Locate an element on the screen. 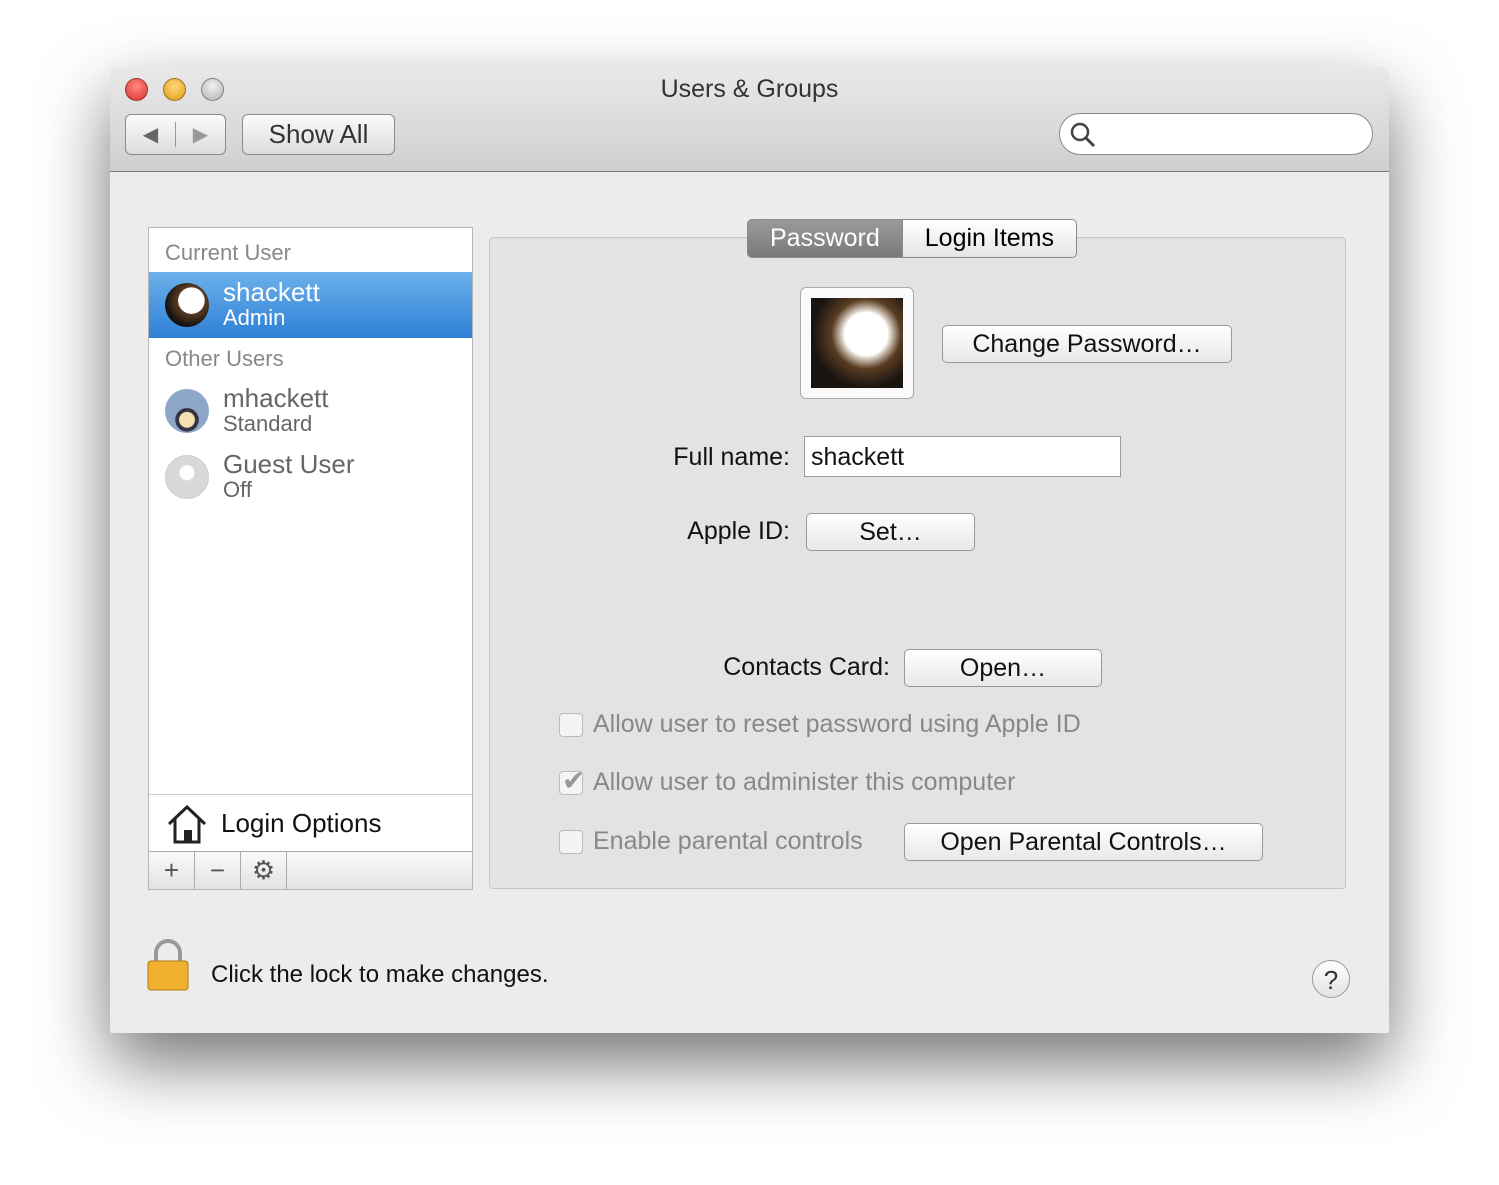 The image size is (1499, 1185). user-mhackett: mhackett Standard is located at coordinates (310, 411).